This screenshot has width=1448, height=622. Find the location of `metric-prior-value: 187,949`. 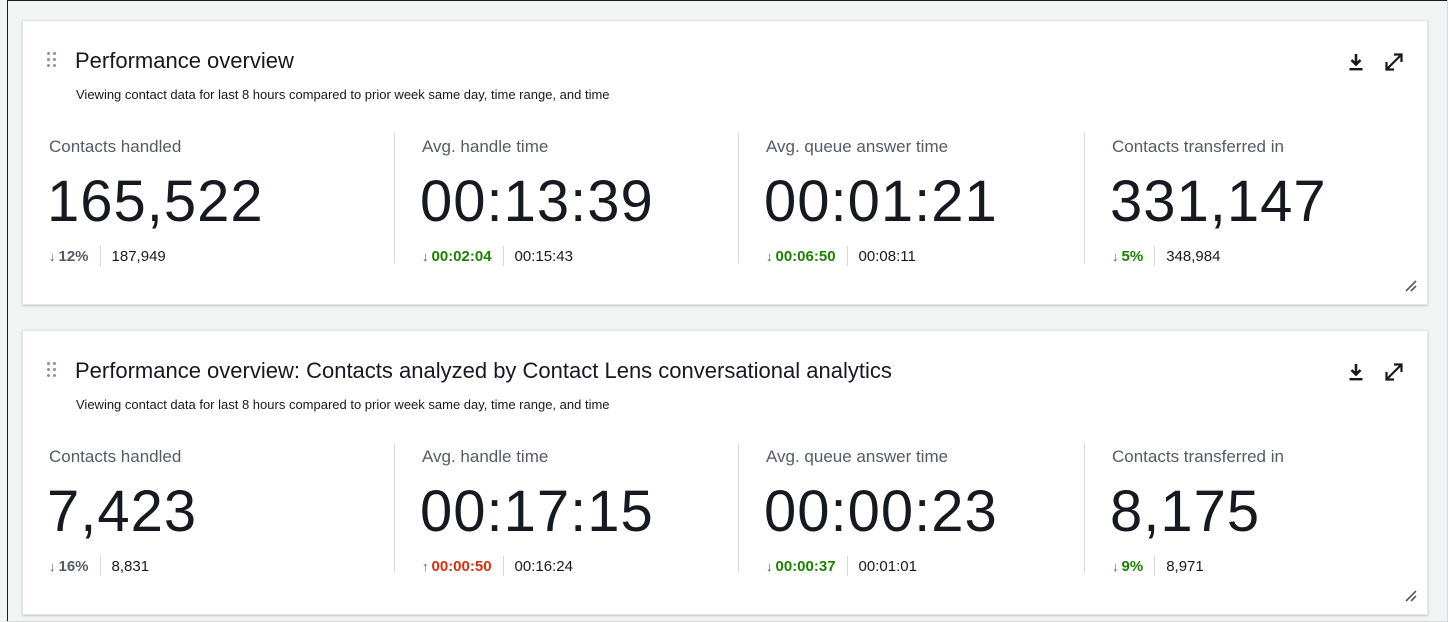

metric-prior-value: 187,949 is located at coordinates (138, 256).